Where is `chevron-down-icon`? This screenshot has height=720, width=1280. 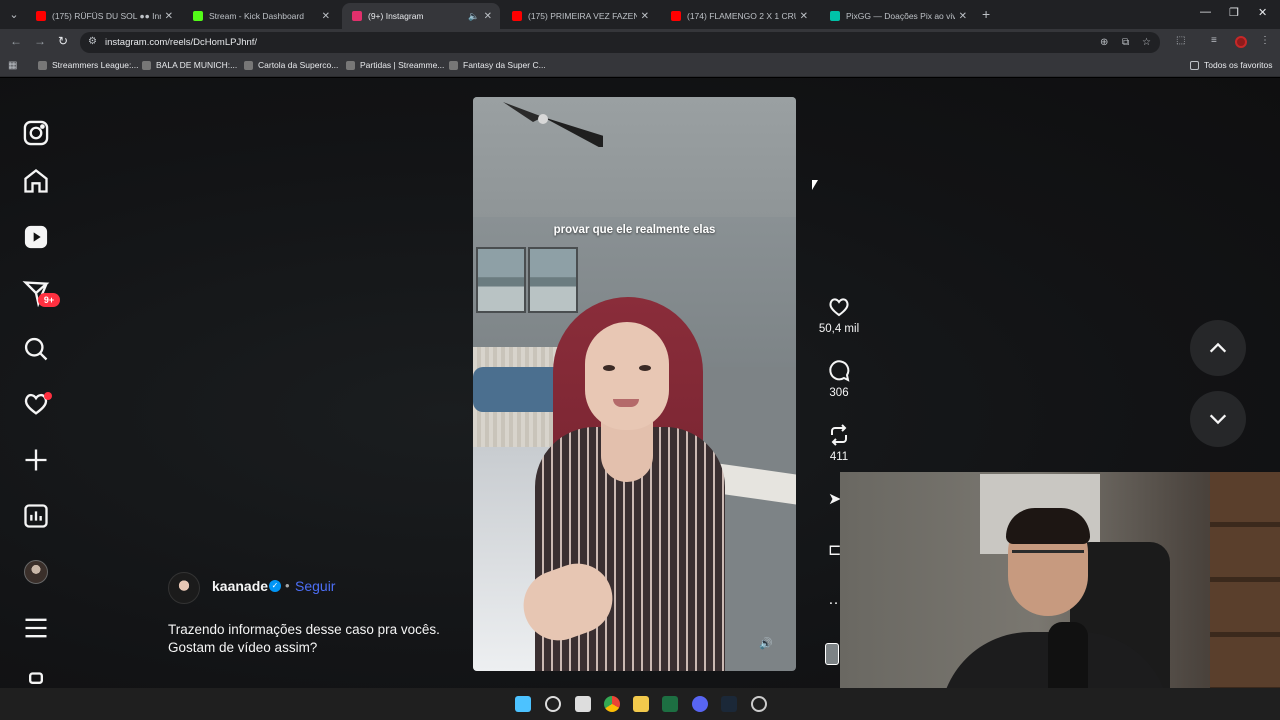
chevron-down-icon is located at coordinates (1218, 419).